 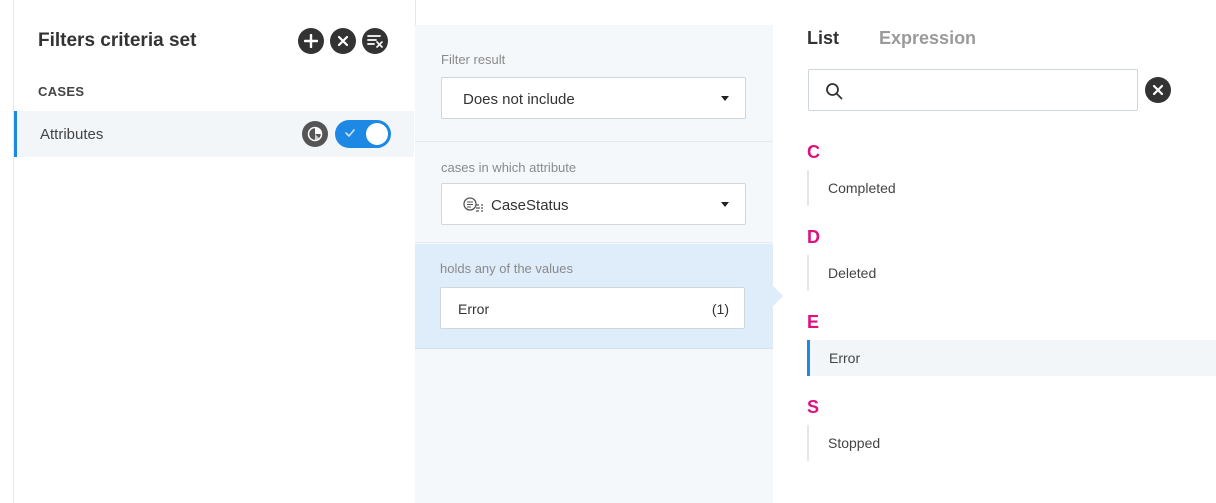 What do you see at coordinates (506, 268) in the screenshot?
I see `values-label: holds any of the values` at bounding box center [506, 268].